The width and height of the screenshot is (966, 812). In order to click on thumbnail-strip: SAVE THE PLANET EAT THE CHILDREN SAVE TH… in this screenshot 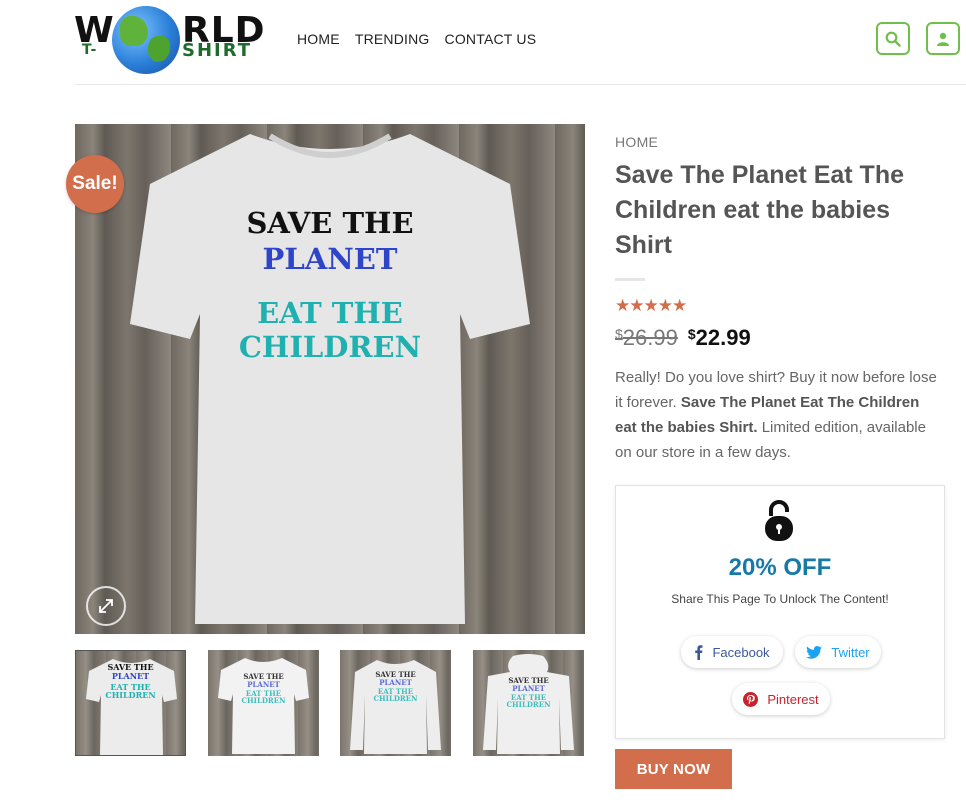, I will do `click(330, 703)`.